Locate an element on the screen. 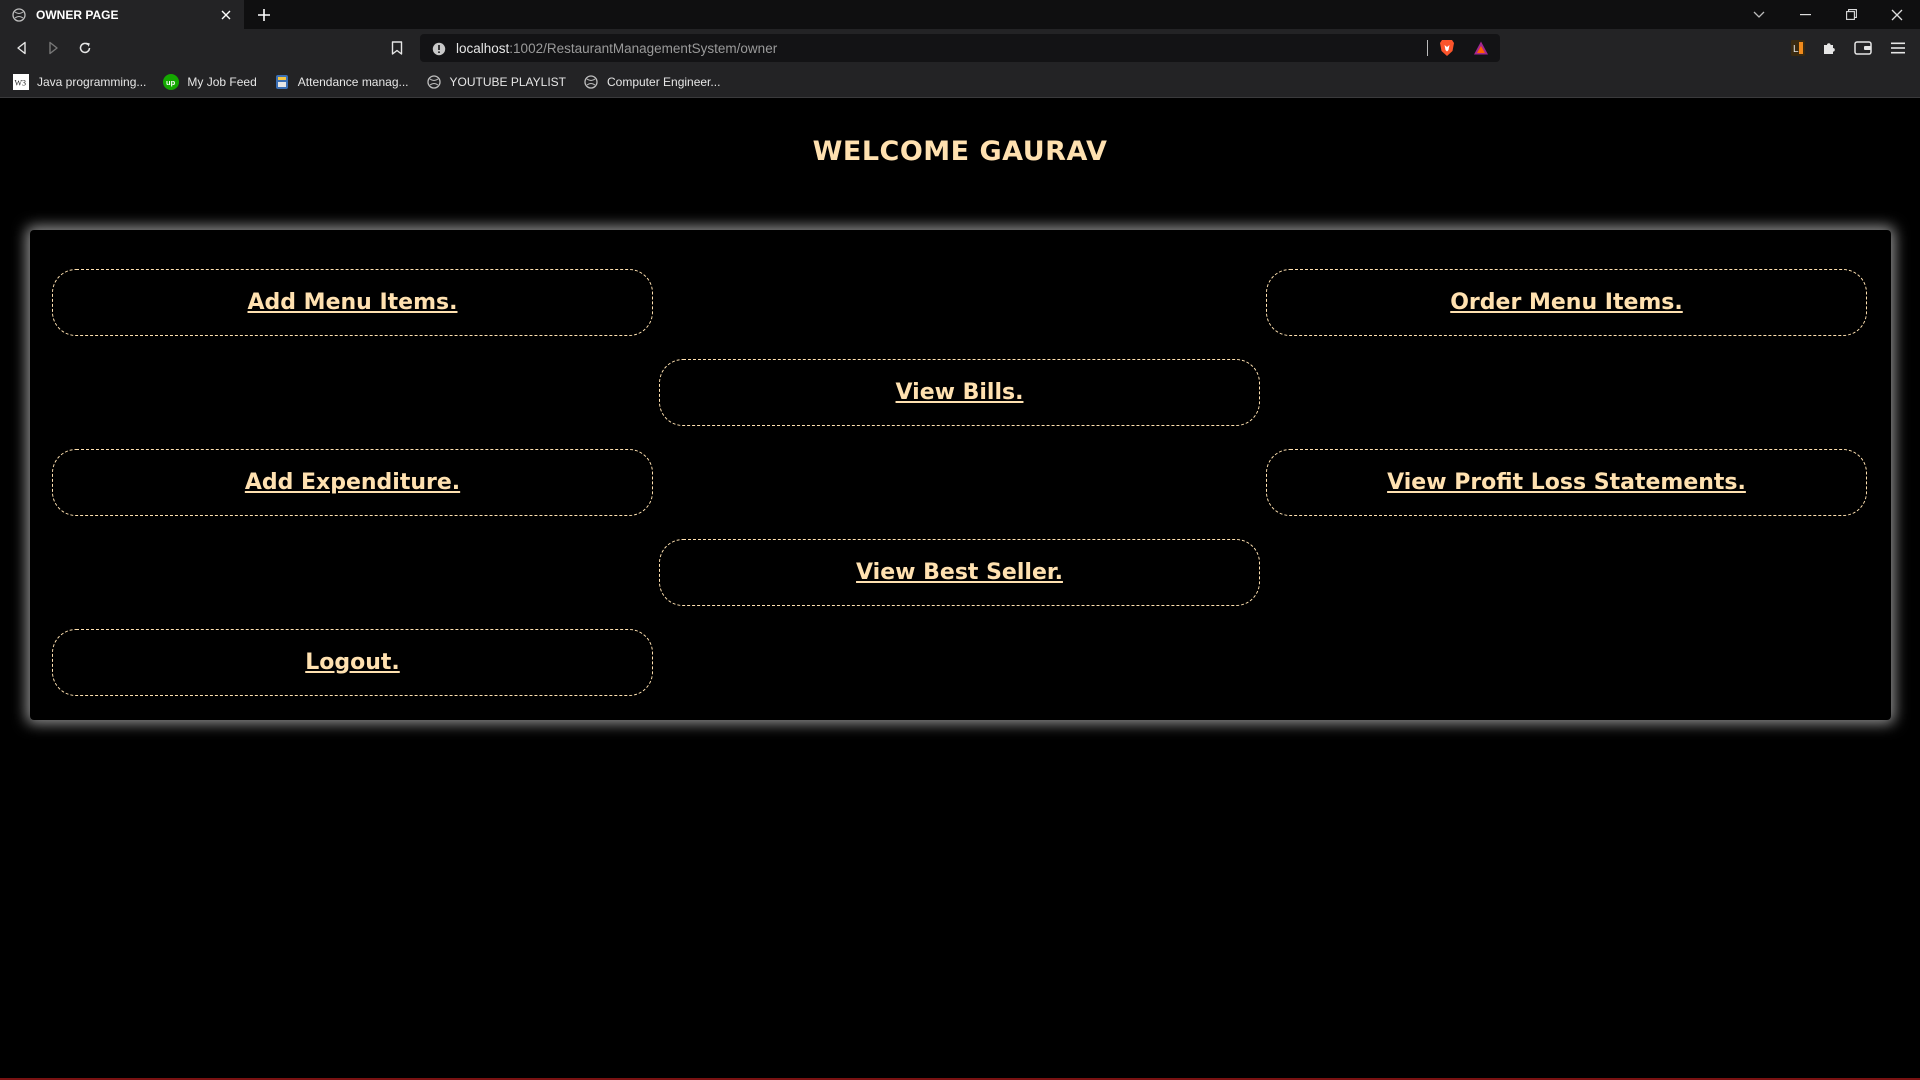  page-title: WELCOME GAURAV is located at coordinates (960, 151).